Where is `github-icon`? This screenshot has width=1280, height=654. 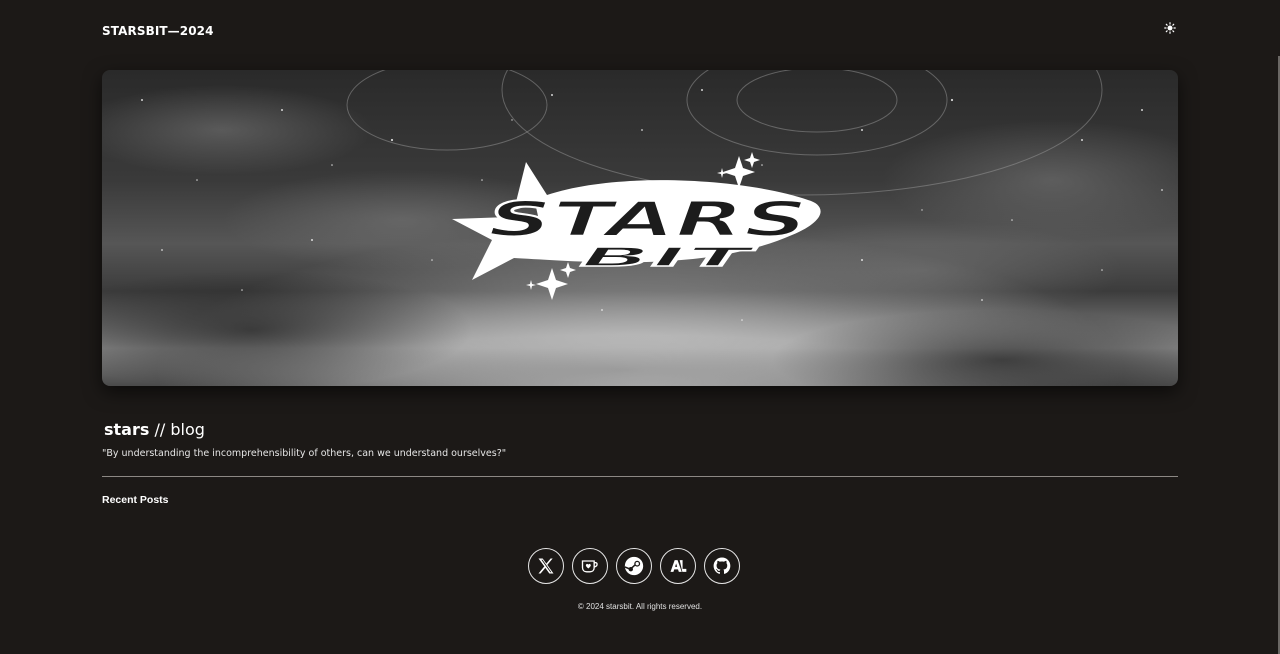
github-icon is located at coordinates (722, 565).